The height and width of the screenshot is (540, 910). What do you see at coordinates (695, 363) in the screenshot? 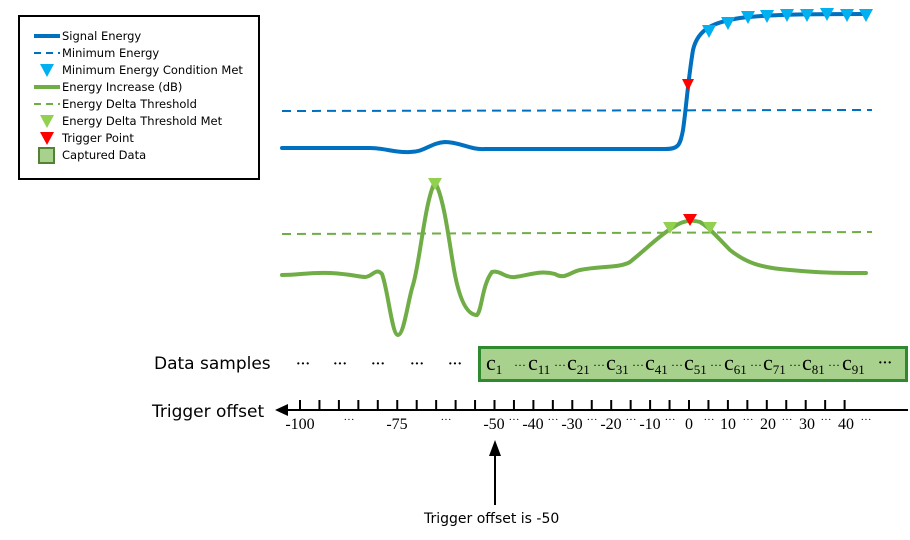
I see `sample-c51: c51` at bounding box center [695, 363].